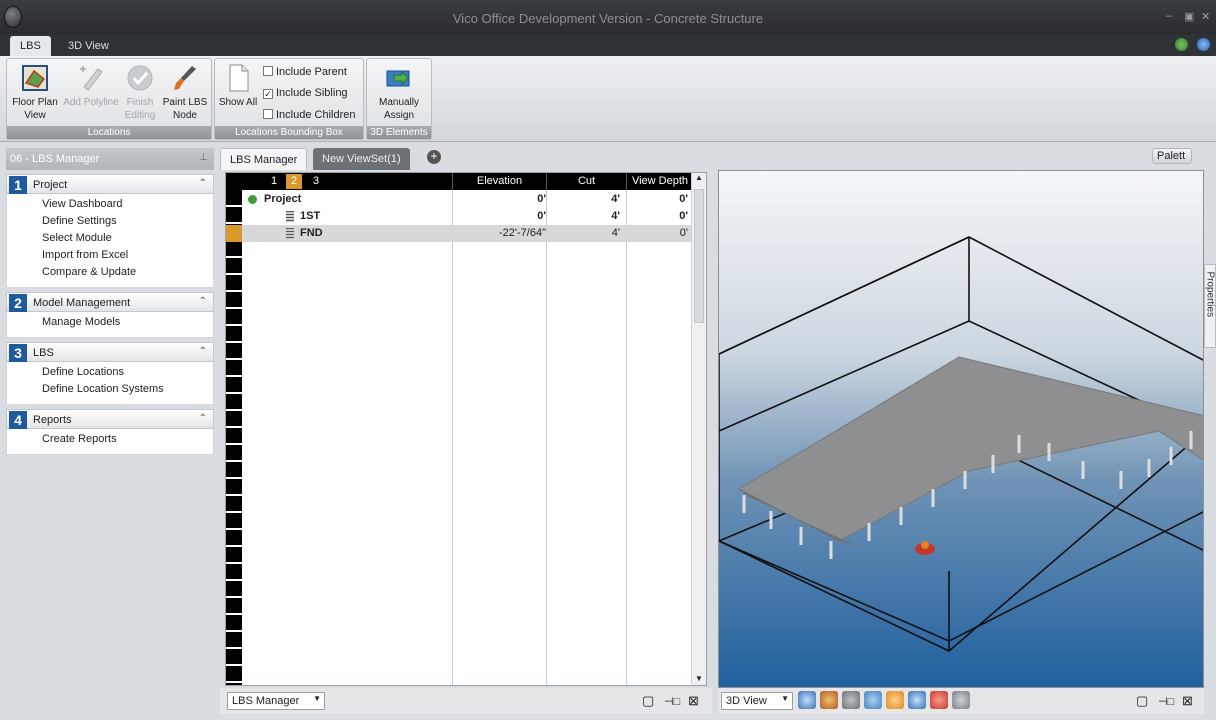  Describe the element at coordinates (110, 272) in the screenshot. I see `link-compare-update: Compare & Update` at that location.